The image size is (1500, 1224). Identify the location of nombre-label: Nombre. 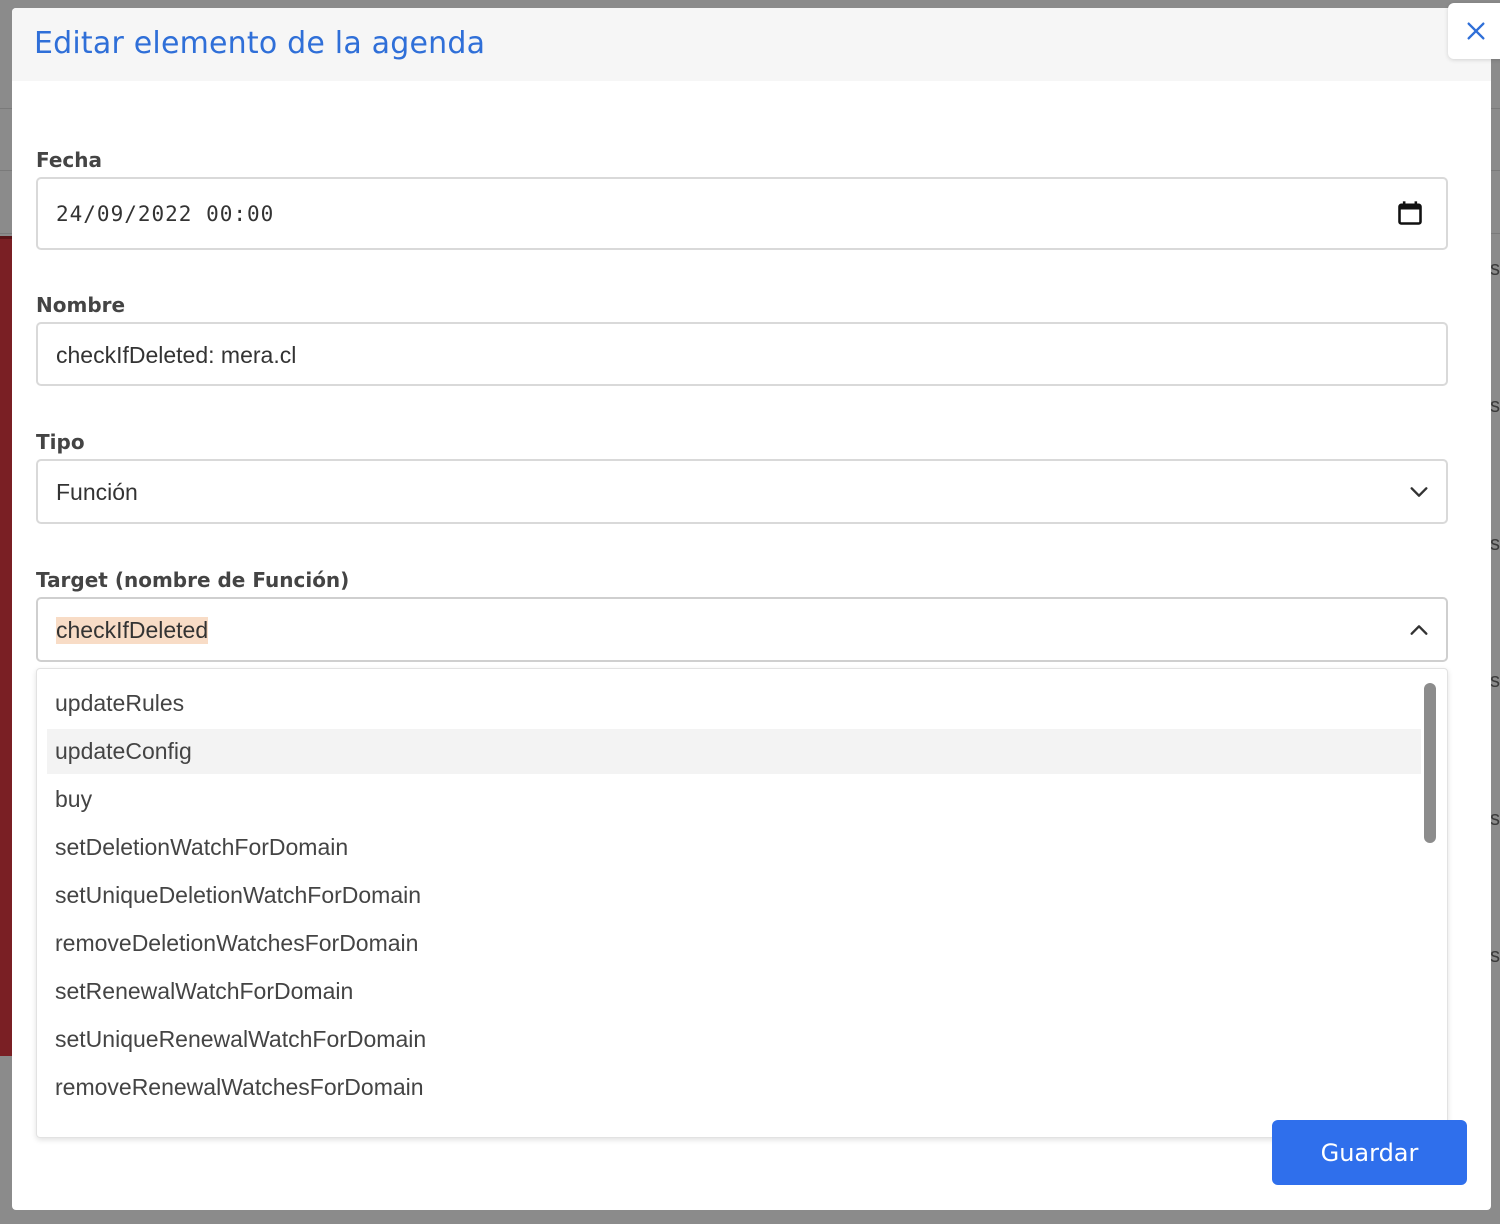
(81, 305).